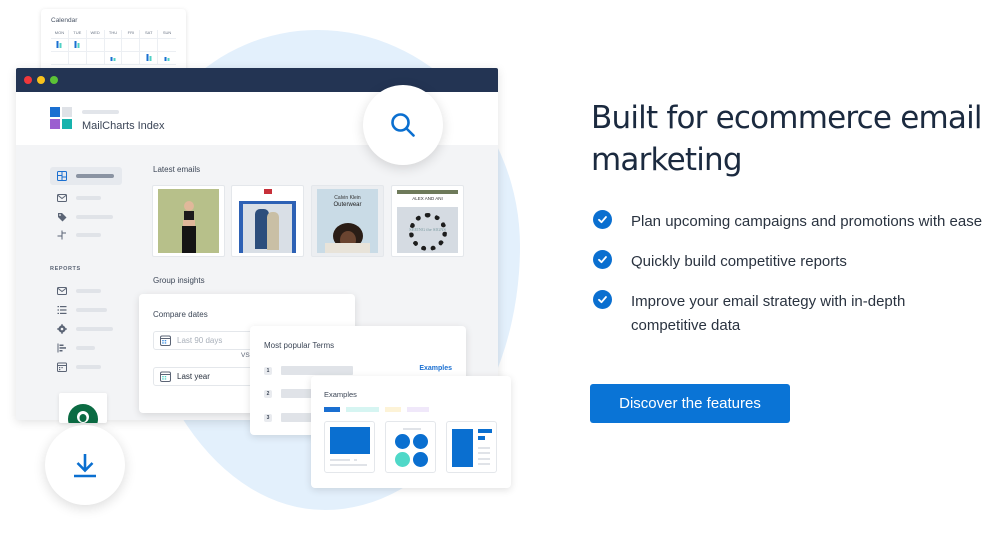  I want to click on calendar-day: MON, so click(60, 34).